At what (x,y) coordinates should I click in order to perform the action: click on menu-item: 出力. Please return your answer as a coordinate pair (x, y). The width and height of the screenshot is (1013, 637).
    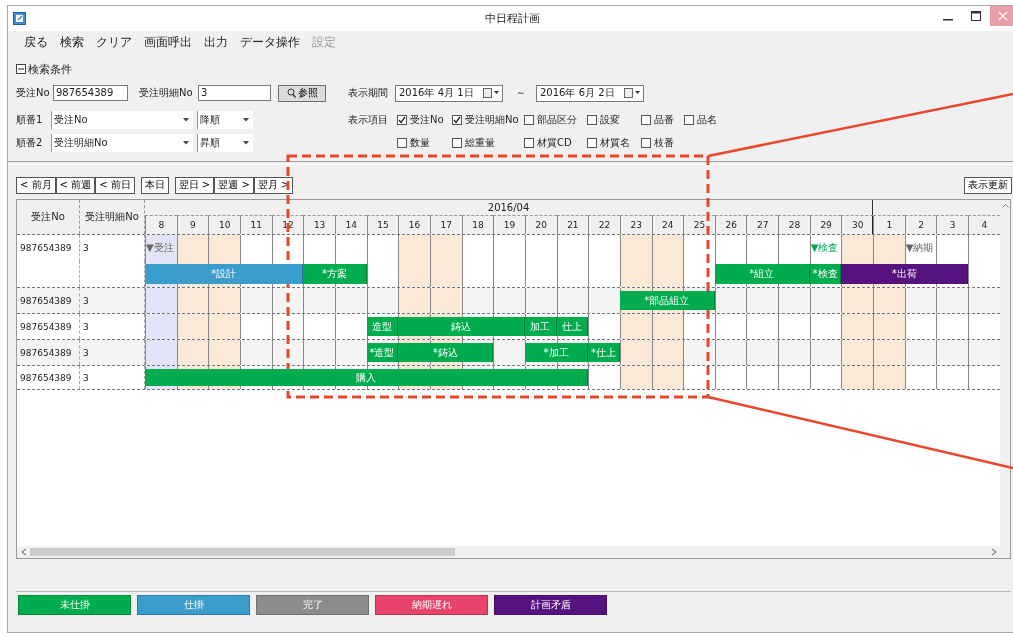
    Looking at the image, I should click on (216, 42).